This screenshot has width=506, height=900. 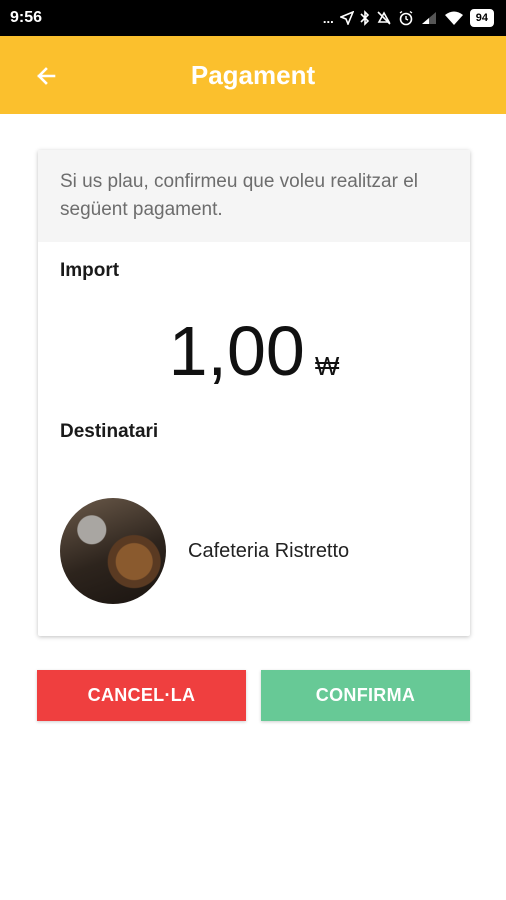 What do you see at coordinates (109, 431) in the screenshot?
I see `recipient-label: Destinatari` at bounding box center [109, 431].